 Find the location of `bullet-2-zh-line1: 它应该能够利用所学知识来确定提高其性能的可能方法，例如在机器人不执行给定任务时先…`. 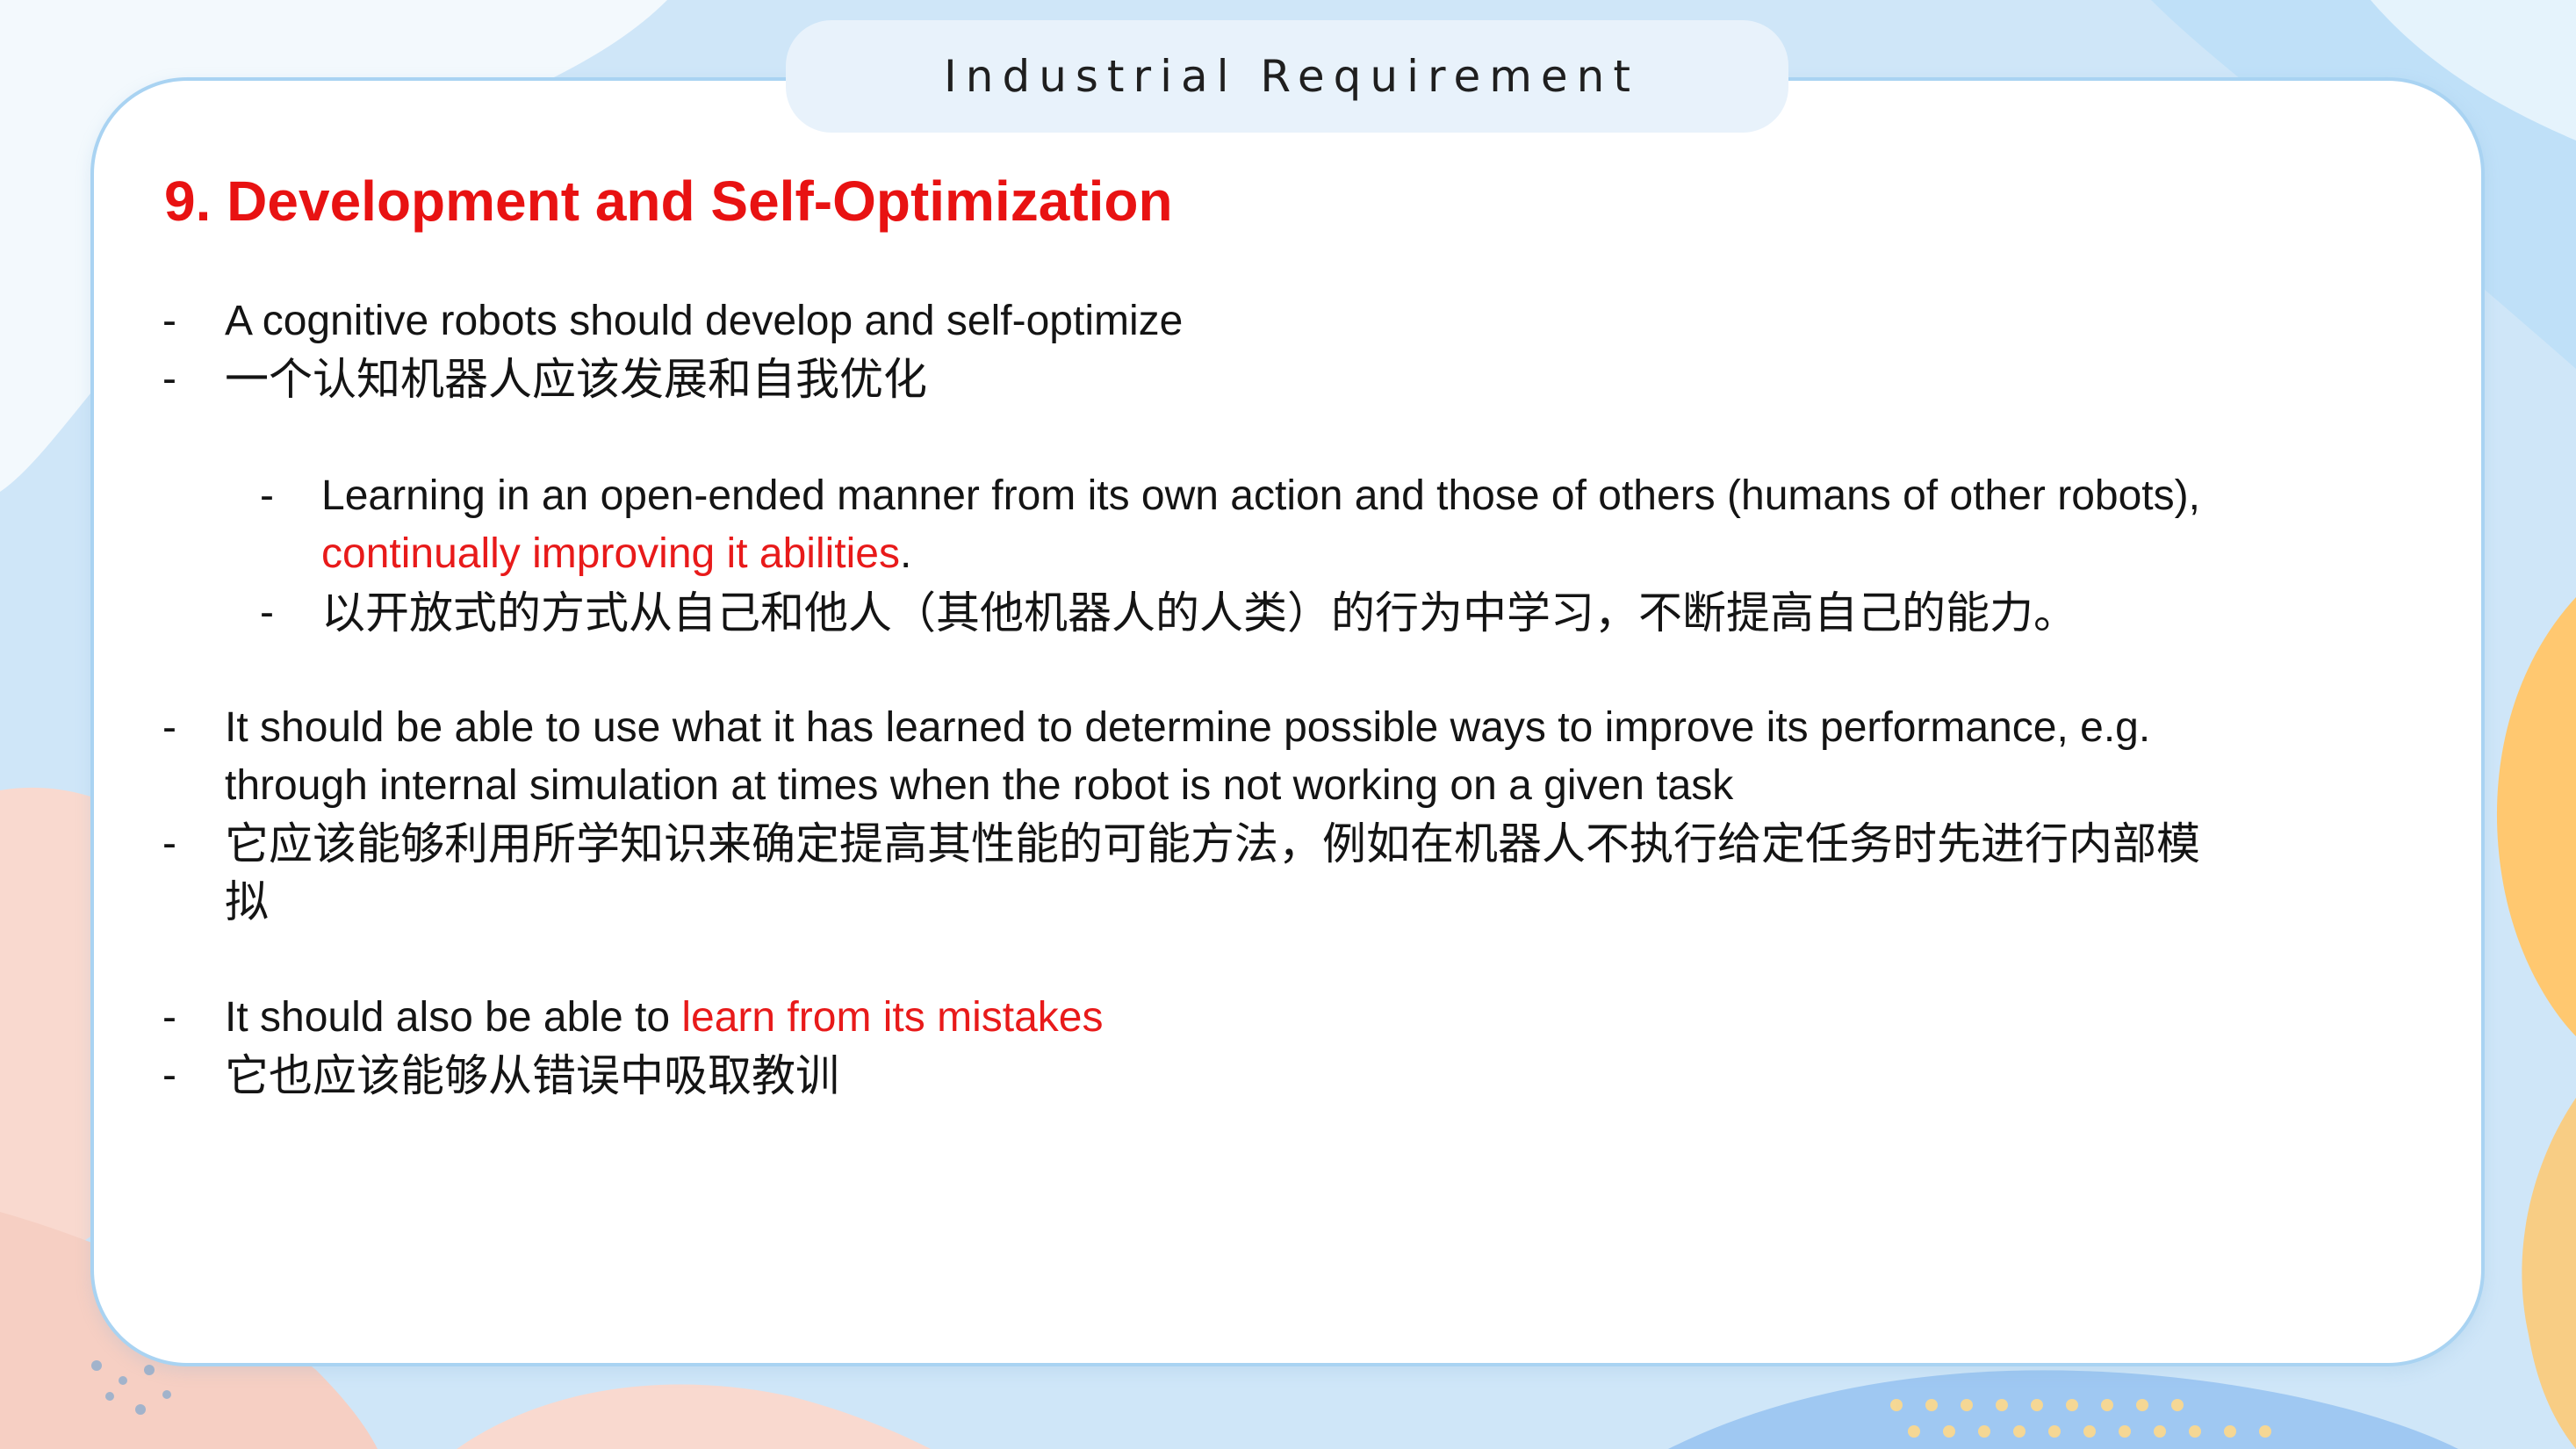

bullet-2-zh-line1: 它应该能够利用所学知识来确定提高其性能的可能方法，例如在机器人不执行给定任务时先… is located at coordinates (1212, 843).